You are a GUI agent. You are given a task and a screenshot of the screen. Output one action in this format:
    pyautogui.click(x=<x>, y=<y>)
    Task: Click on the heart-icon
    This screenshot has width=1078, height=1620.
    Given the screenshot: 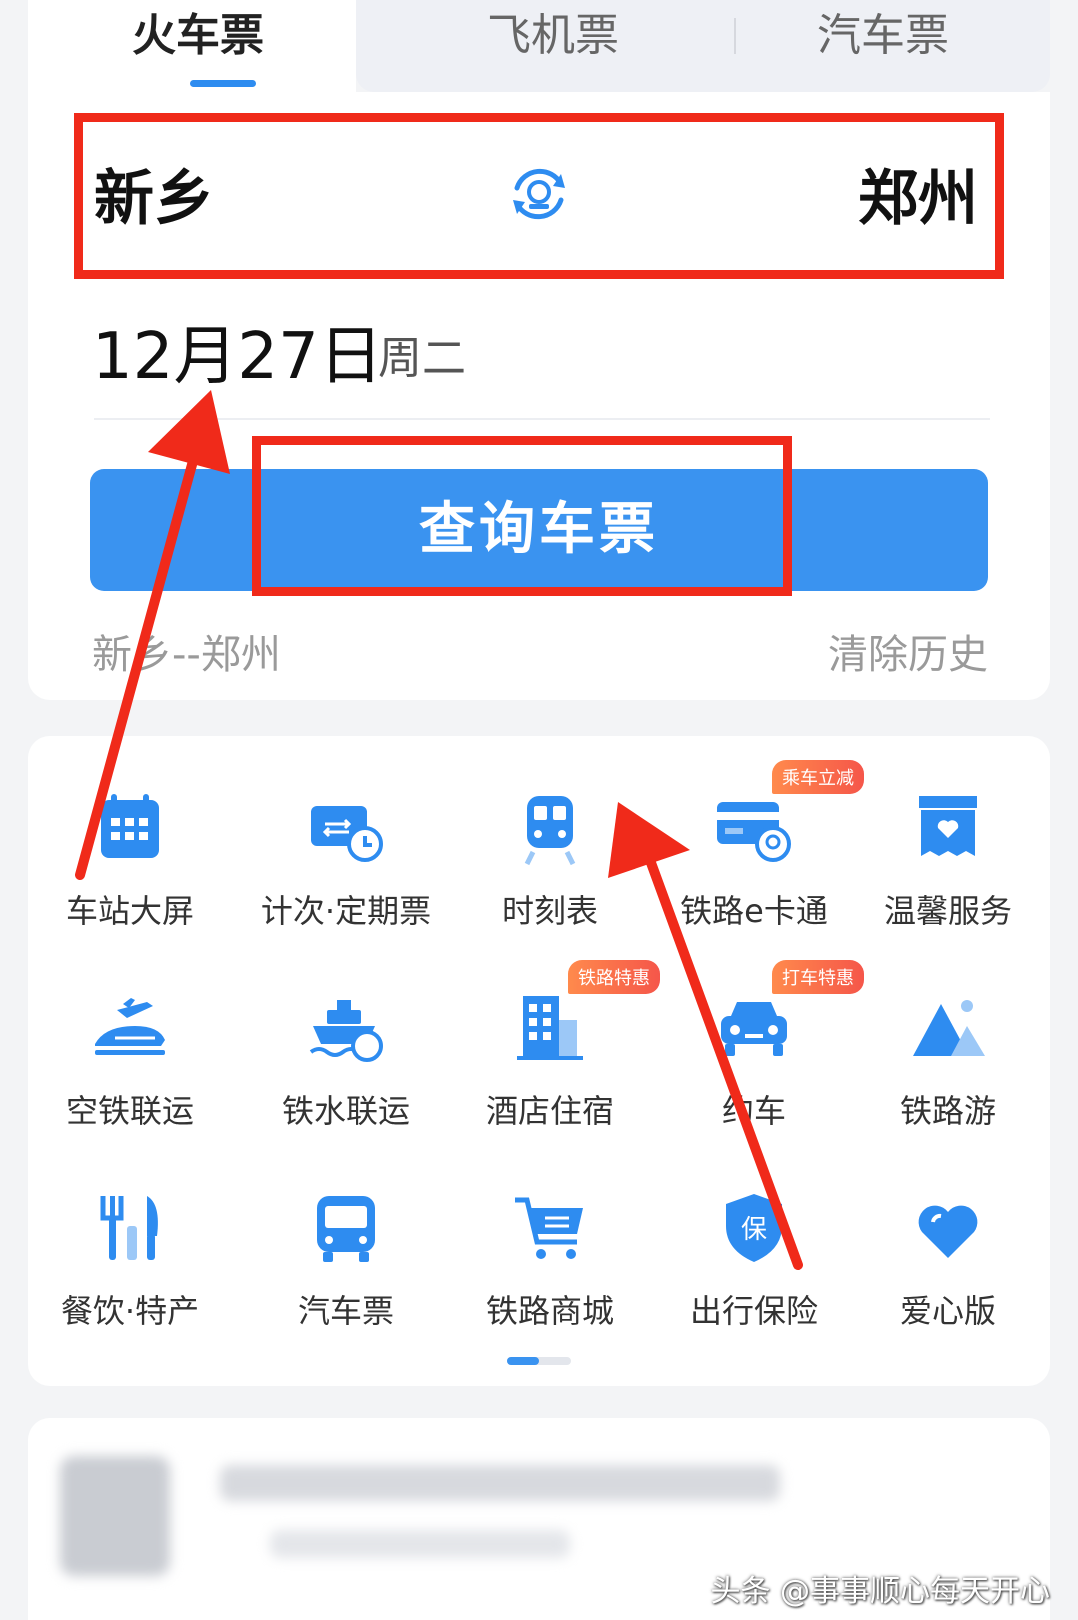 What is the action you would take?
    pyautogui.click(x=948, y=1231)
    